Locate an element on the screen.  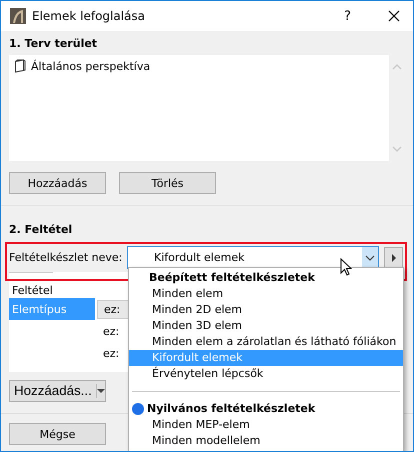
dot-icon is located at coordinates (138, 408).